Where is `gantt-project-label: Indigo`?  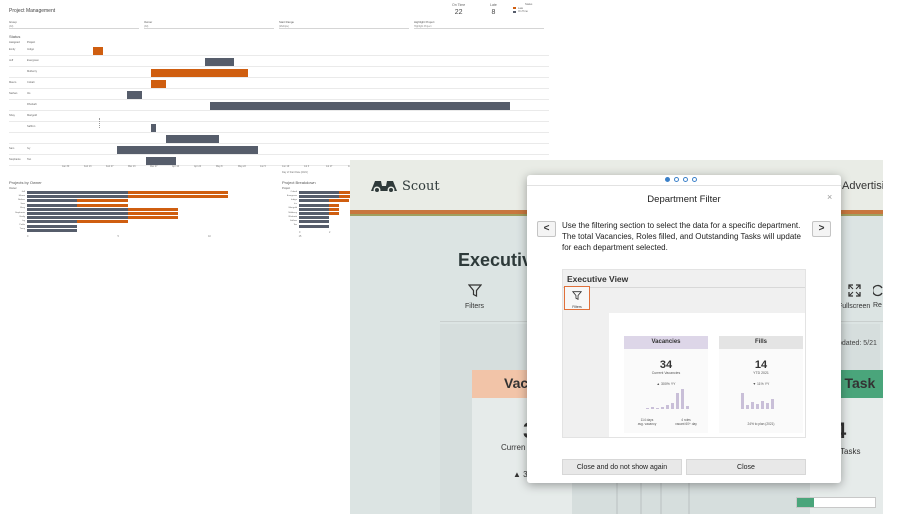
gantt-project-label: Indigo is located at coordinates (31, 49).